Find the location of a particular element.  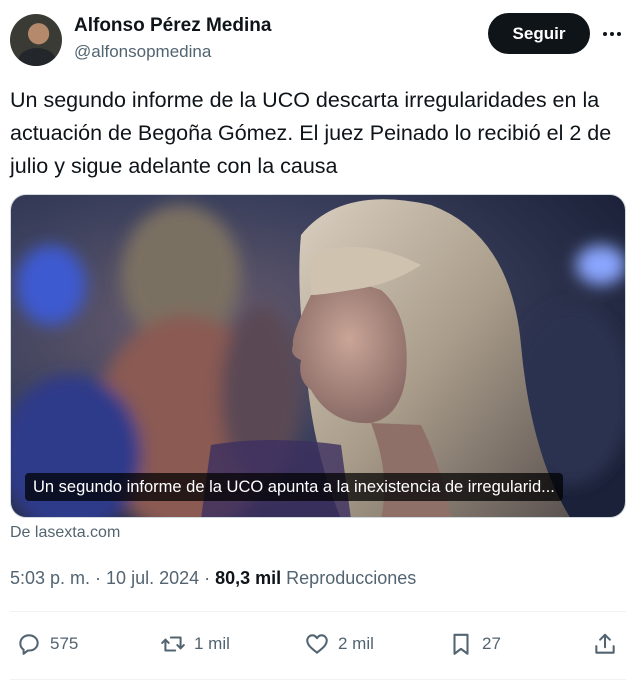

author-handle: @alfonsopmedina is located at coordinates (142, 52).